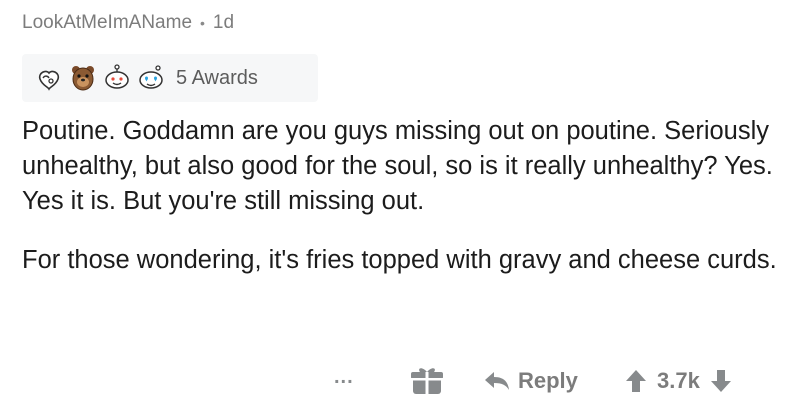 The height and width of the screenshot is (411, 800). What do you see at coordinates (83, 78) in the screenshot?
I see `bear-gold-icon` at bounding box center [83, 78].